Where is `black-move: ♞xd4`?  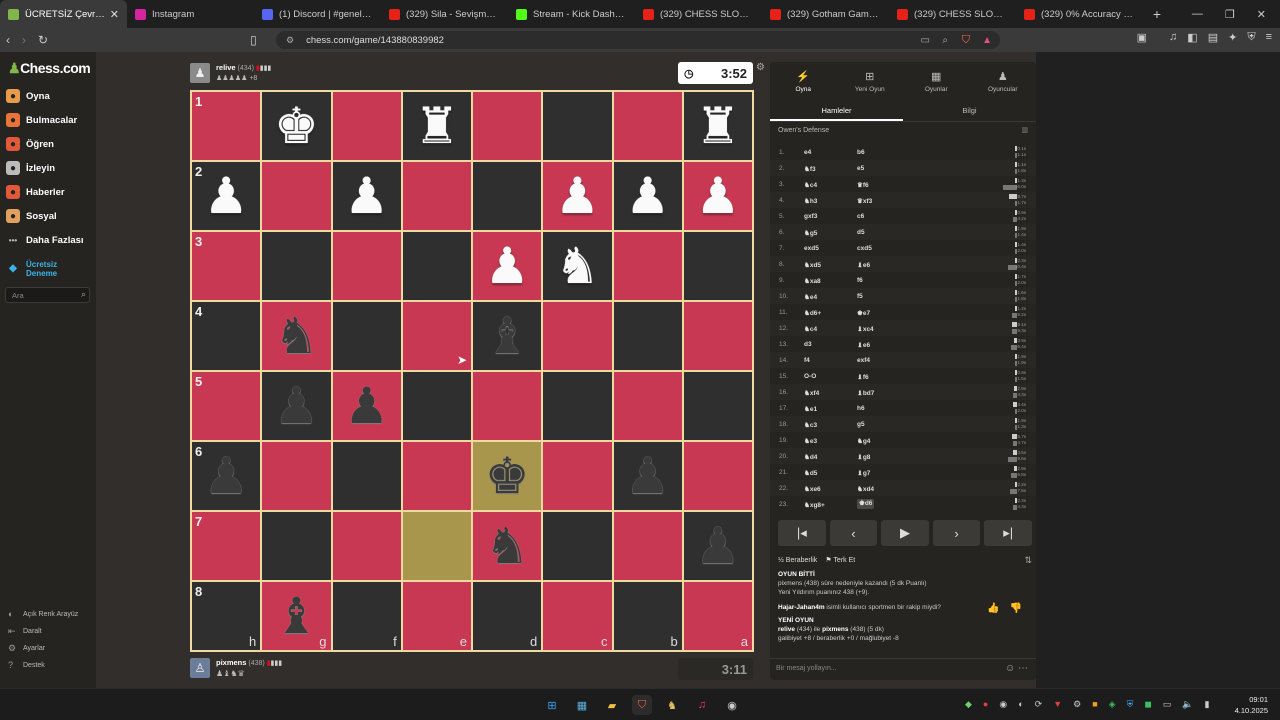
black-move: ♞xd4 is located at coordinates (865, 489).